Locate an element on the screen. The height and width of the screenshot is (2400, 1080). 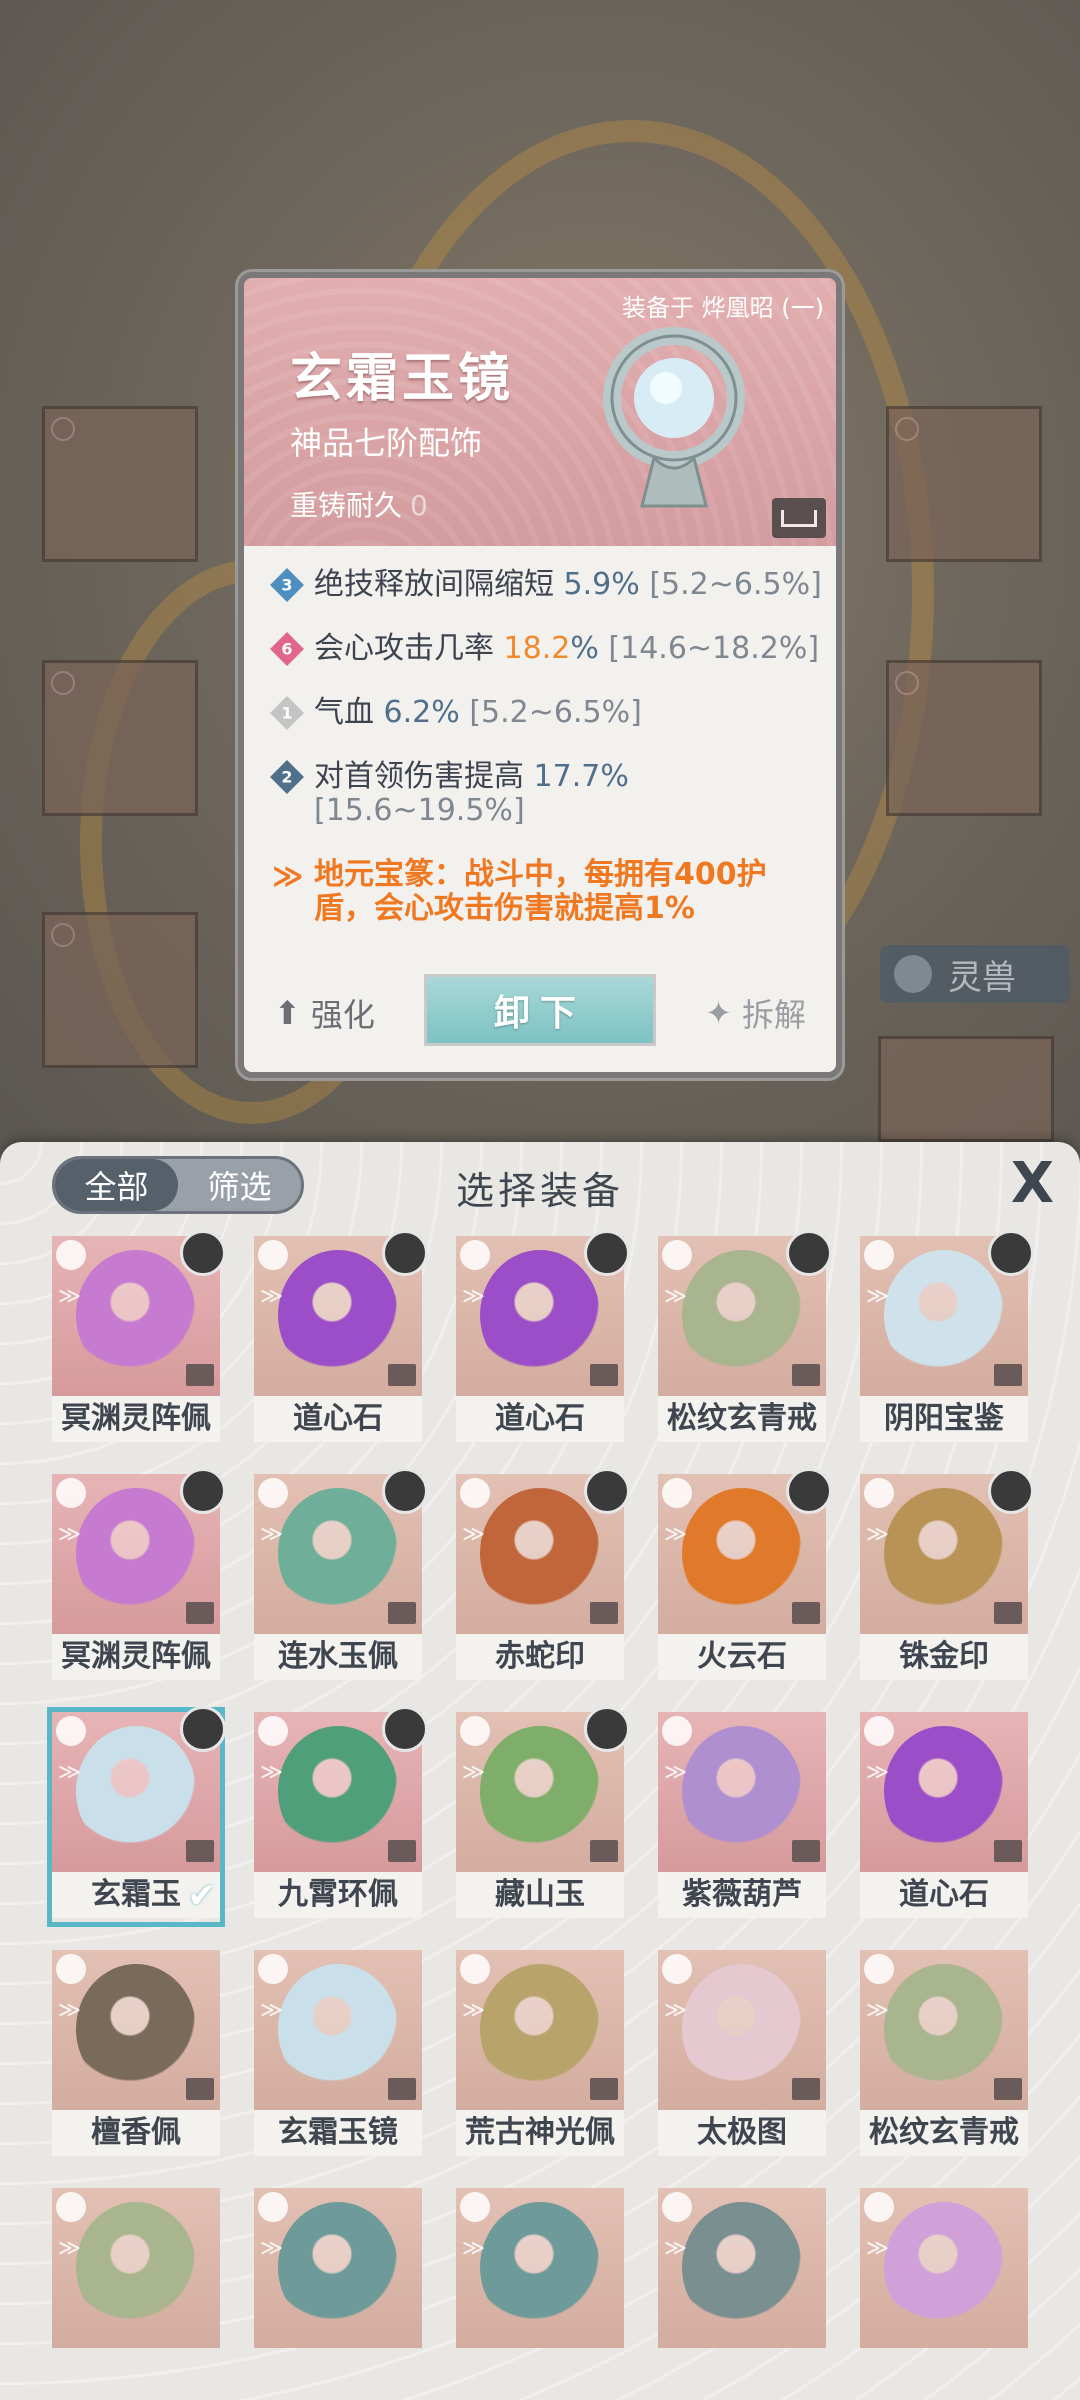
enhance-button: ⬆ 强化 is located at coordinates (324, 1013).